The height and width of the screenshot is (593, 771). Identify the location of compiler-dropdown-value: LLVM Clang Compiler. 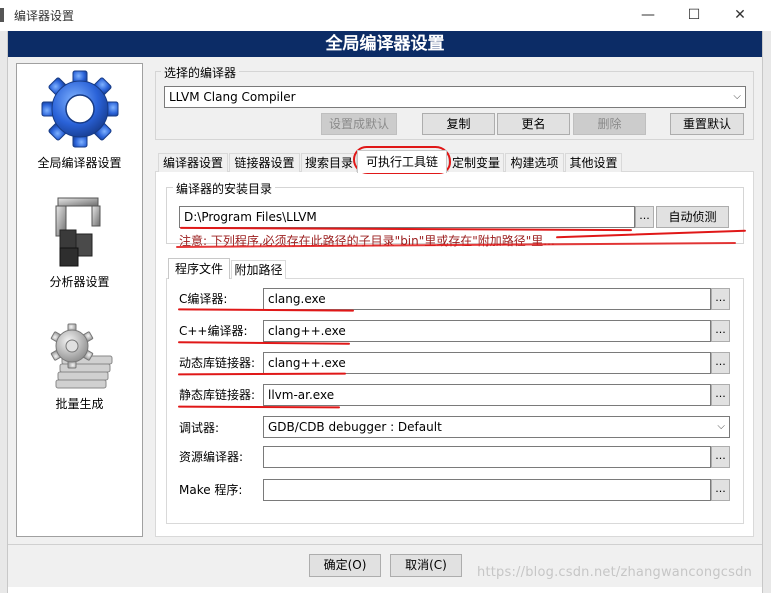
(232, 97).